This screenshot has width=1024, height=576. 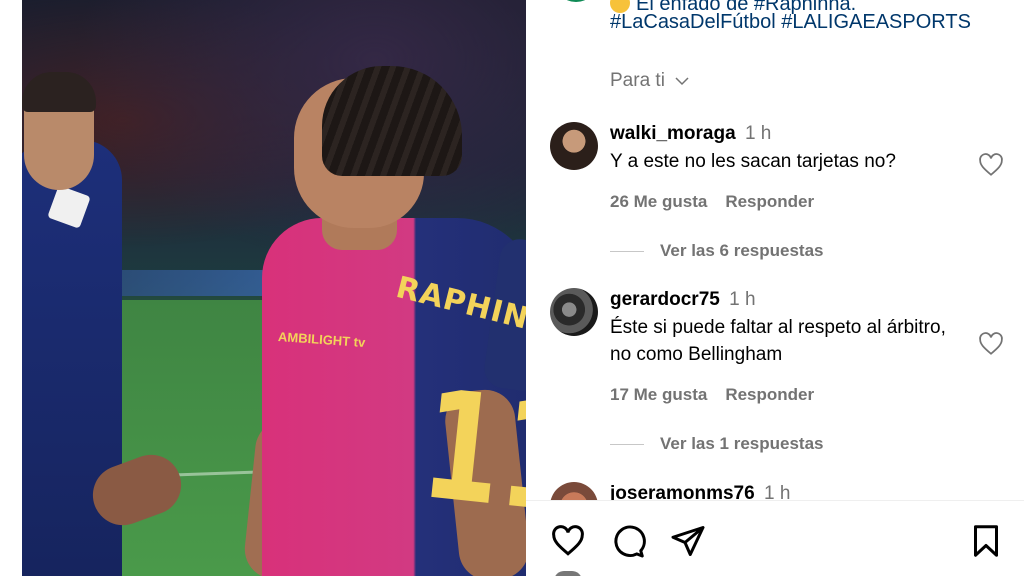 I want to click on left-player-hair, so click(x=59, y=92).